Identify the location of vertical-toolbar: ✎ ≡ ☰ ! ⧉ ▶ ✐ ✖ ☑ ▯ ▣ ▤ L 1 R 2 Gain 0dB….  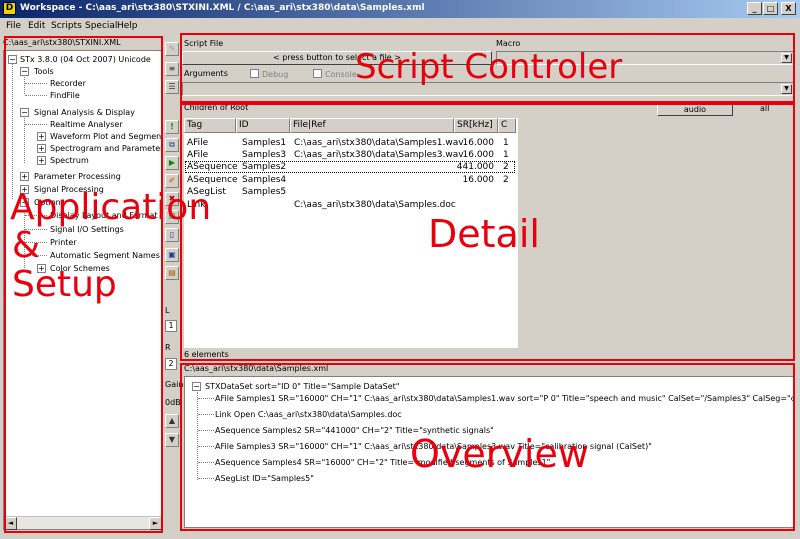
(173, 285).